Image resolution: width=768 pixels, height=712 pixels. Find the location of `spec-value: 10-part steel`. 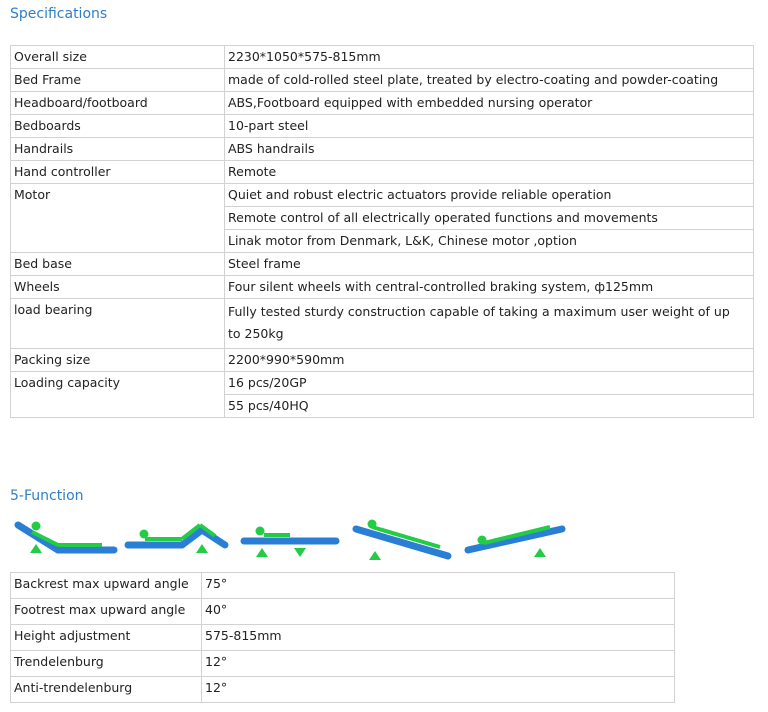

spec-value: 10-part steel is located at coordinates (489, 126).